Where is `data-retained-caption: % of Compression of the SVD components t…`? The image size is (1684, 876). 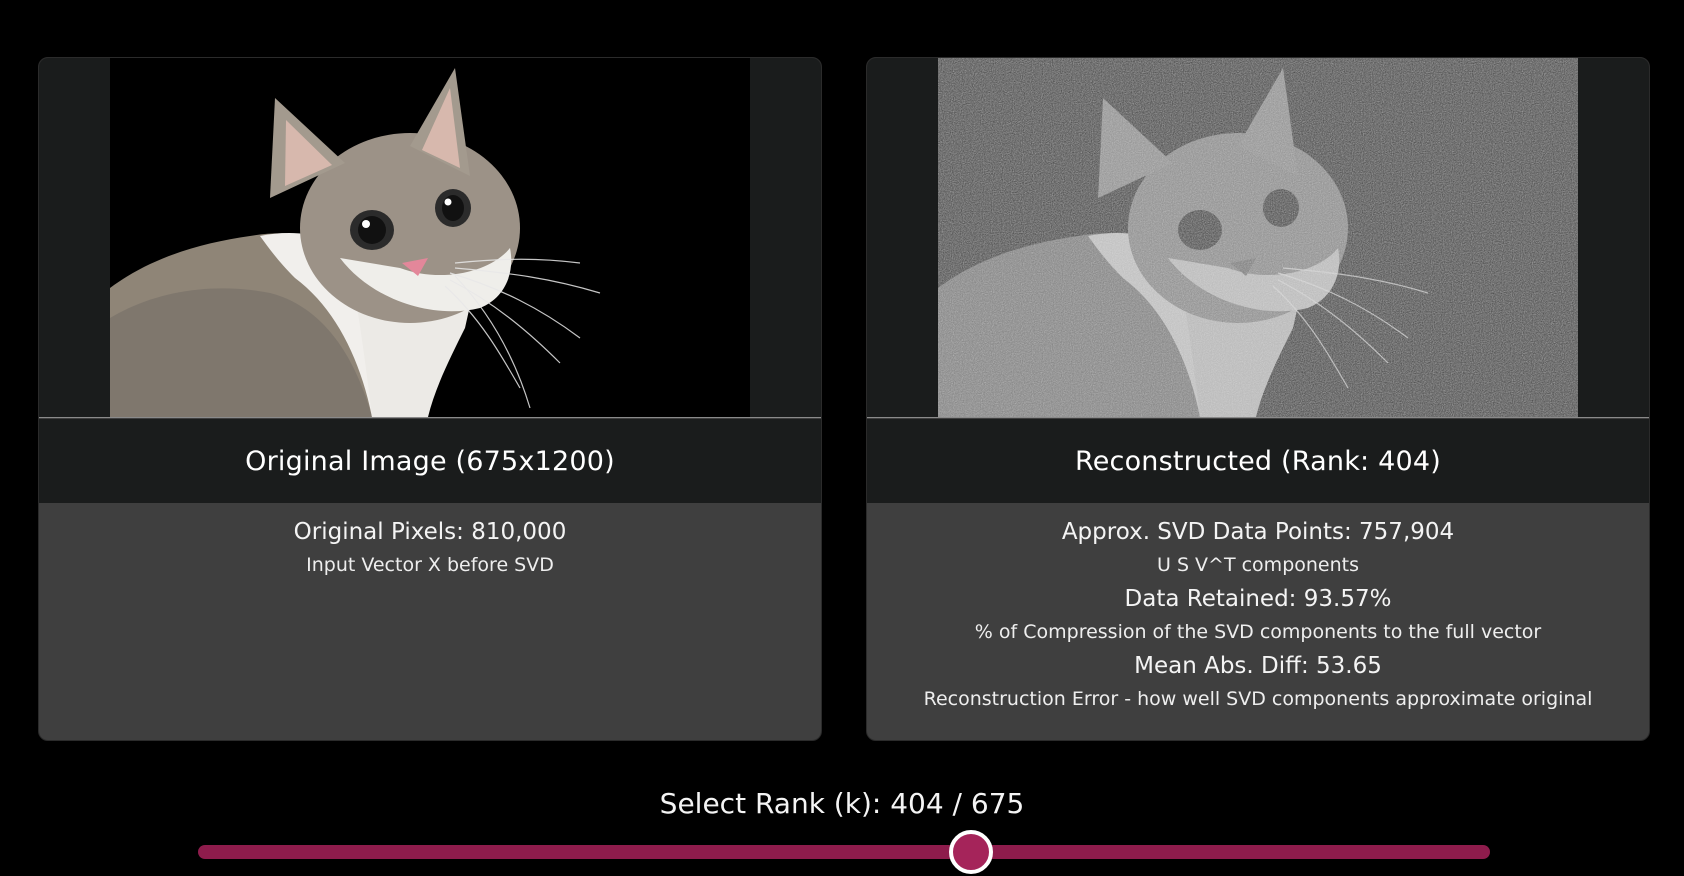
data-retained-caption: % of Compression of the SVD components t… is located at coordinates (1258, 632).